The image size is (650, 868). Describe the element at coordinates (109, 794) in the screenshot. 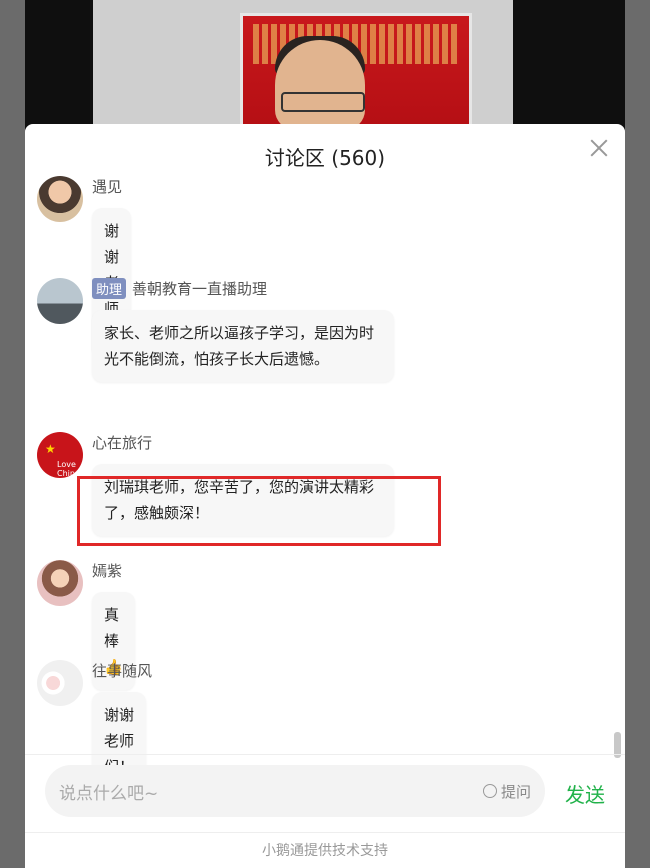

I see `input-placeholder: 说点什么吧~` at that location.